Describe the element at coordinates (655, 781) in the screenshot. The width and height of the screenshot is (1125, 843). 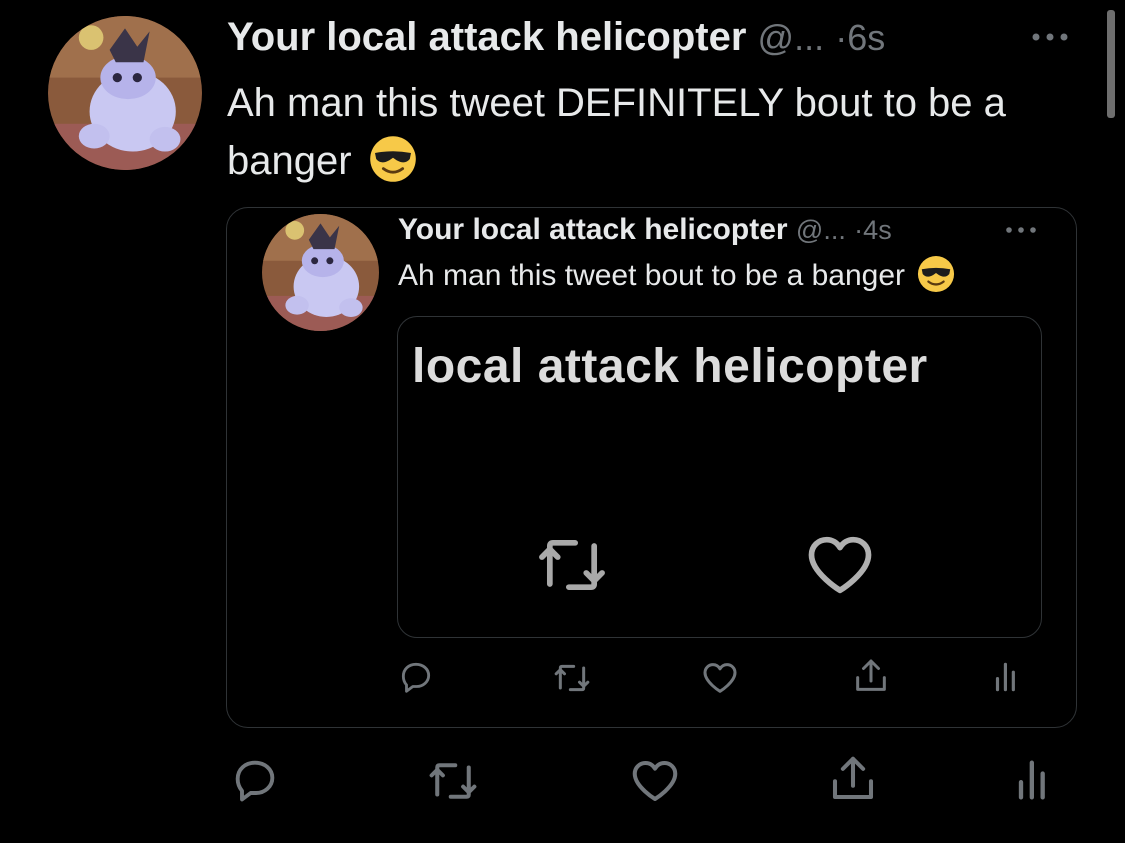
I see `like-icon` at that location.